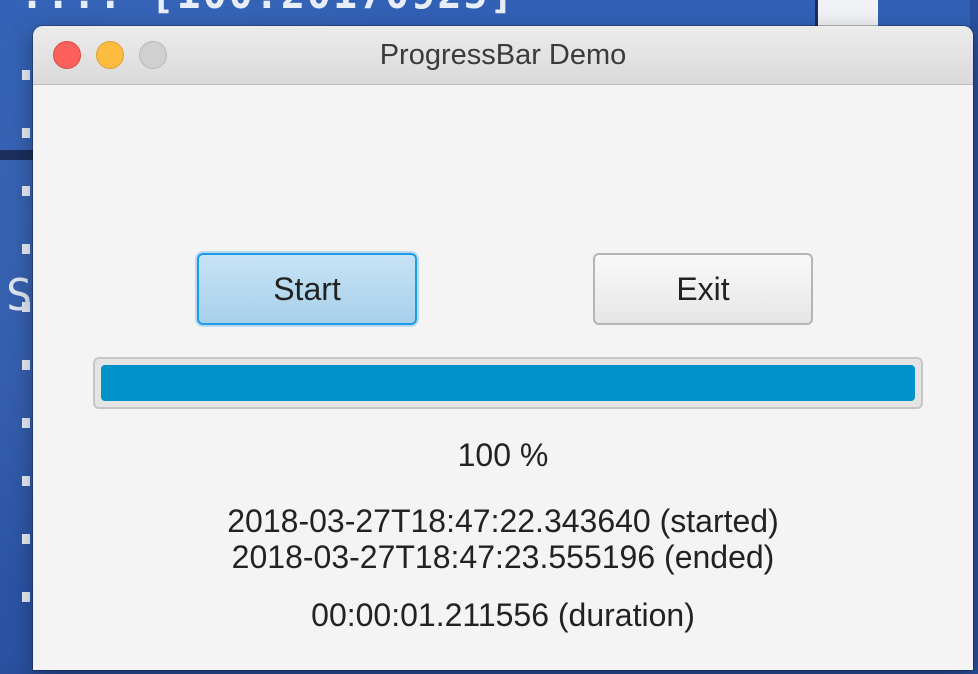  I want to click on started-timestamp: 2018-03-27T18:47:22.343640 (started), so click(503, 521).